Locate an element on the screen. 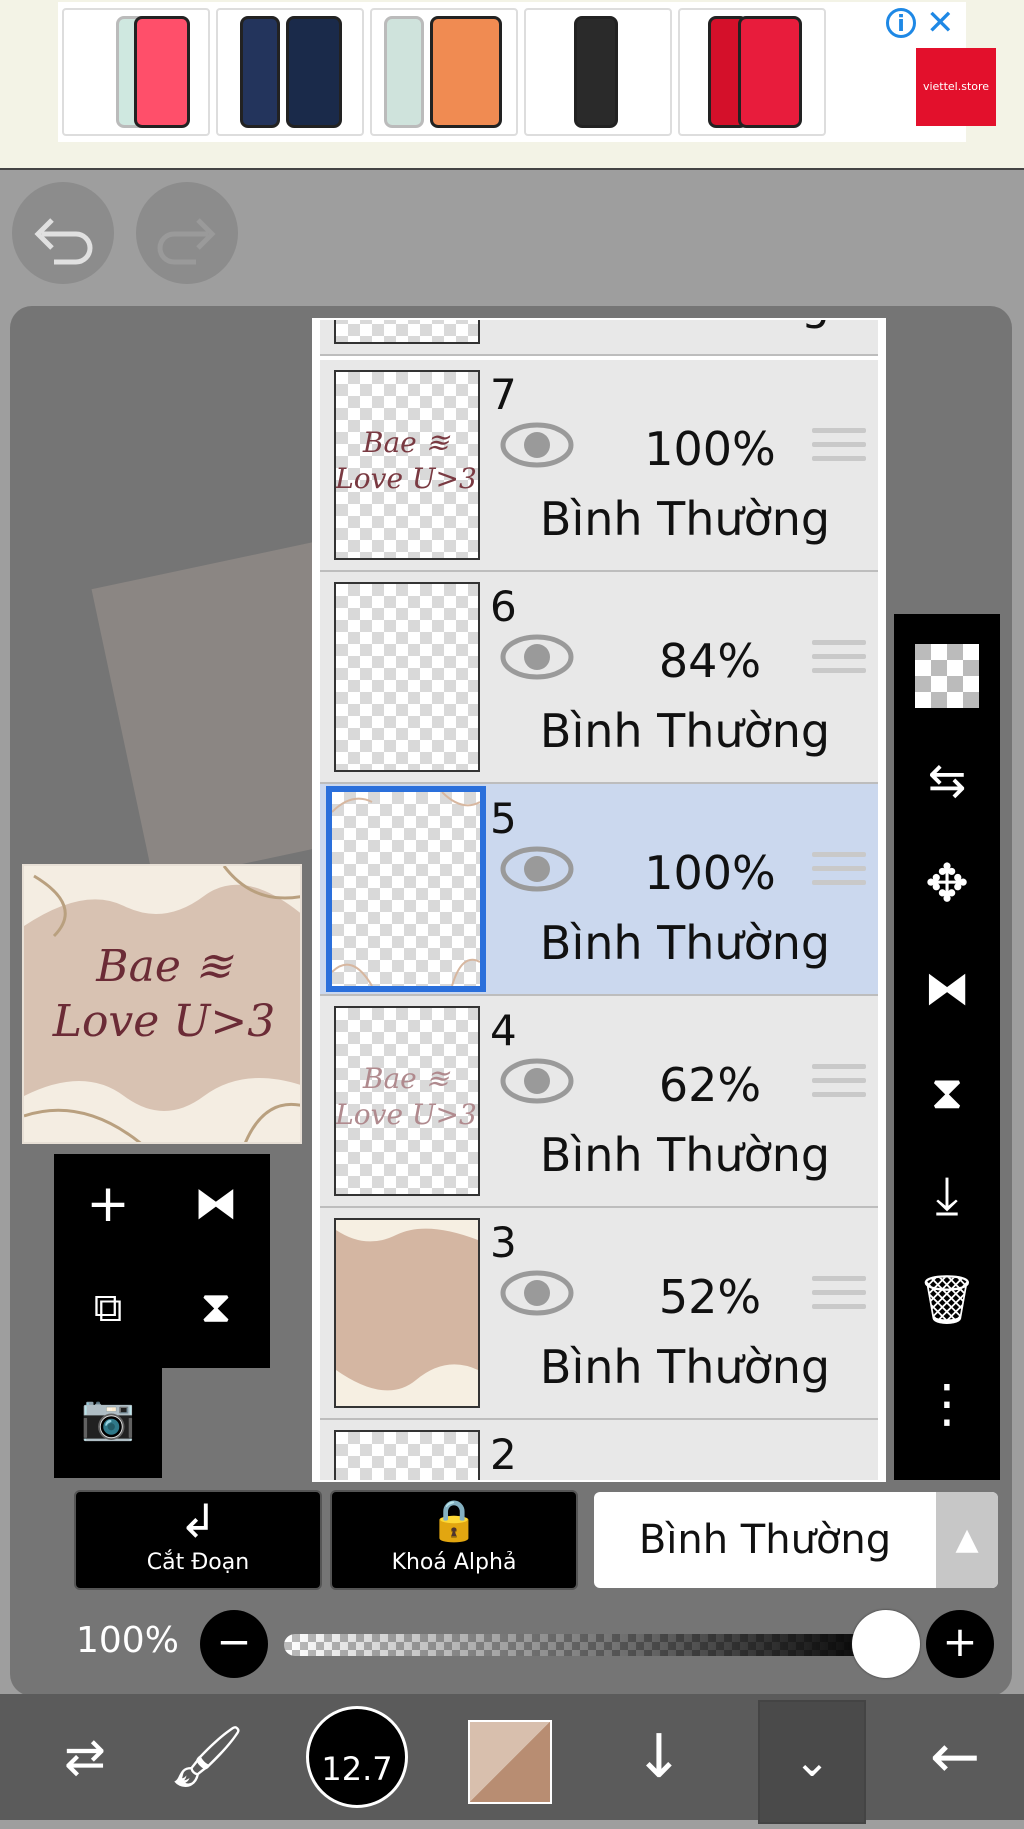 This screenshot has height=1829, width=1024. arrow-left-icon: ← is located at coordinates (955, 1757).